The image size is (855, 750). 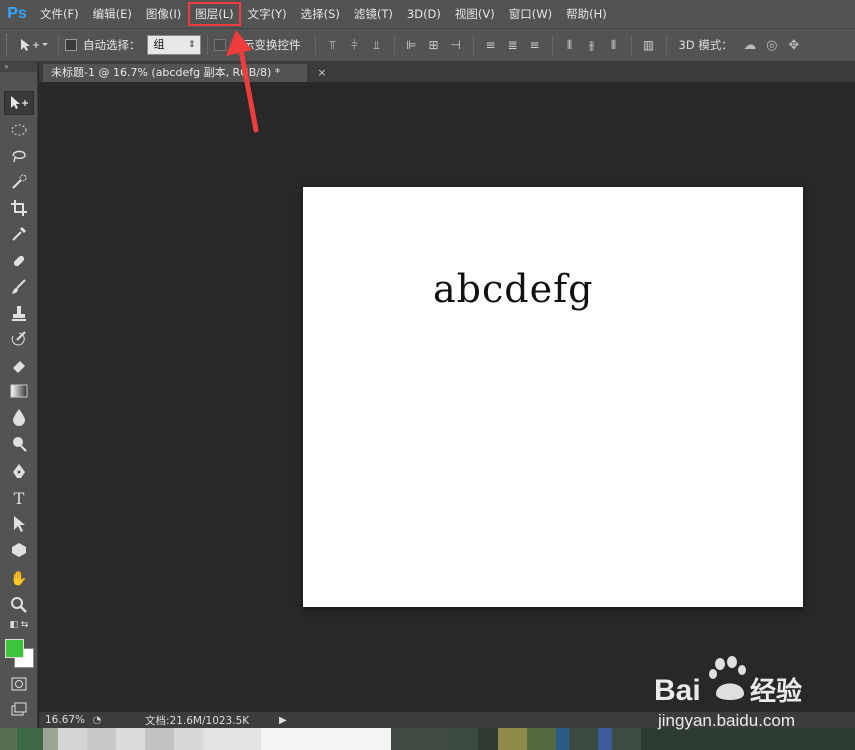 What do you see at coordinates (19, 472) in the screenshot?
I see `pen-icon` at bounding box center [19, 472].